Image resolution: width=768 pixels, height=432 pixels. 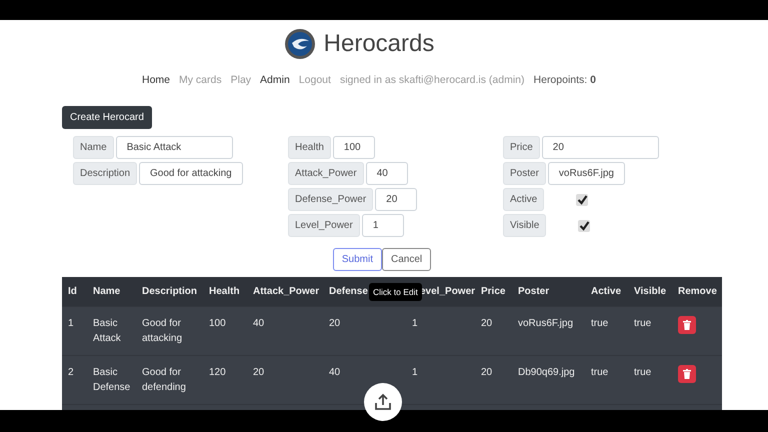 I want to click on field-label: Active, so click(x=523, y=199).